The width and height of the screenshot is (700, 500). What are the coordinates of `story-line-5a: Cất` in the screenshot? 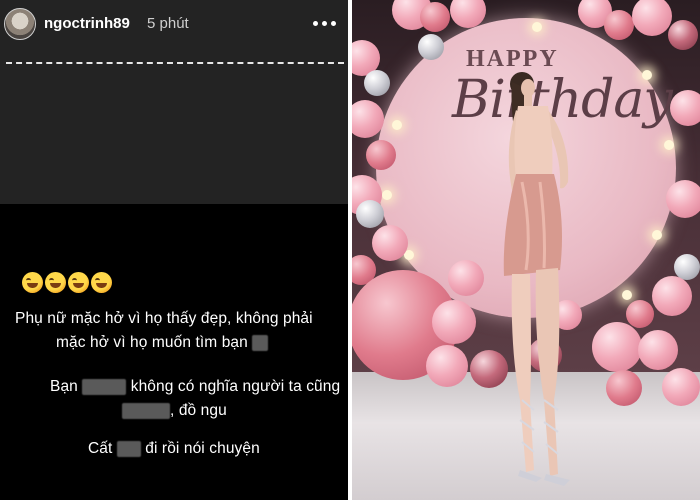 It's located at (100, 448).